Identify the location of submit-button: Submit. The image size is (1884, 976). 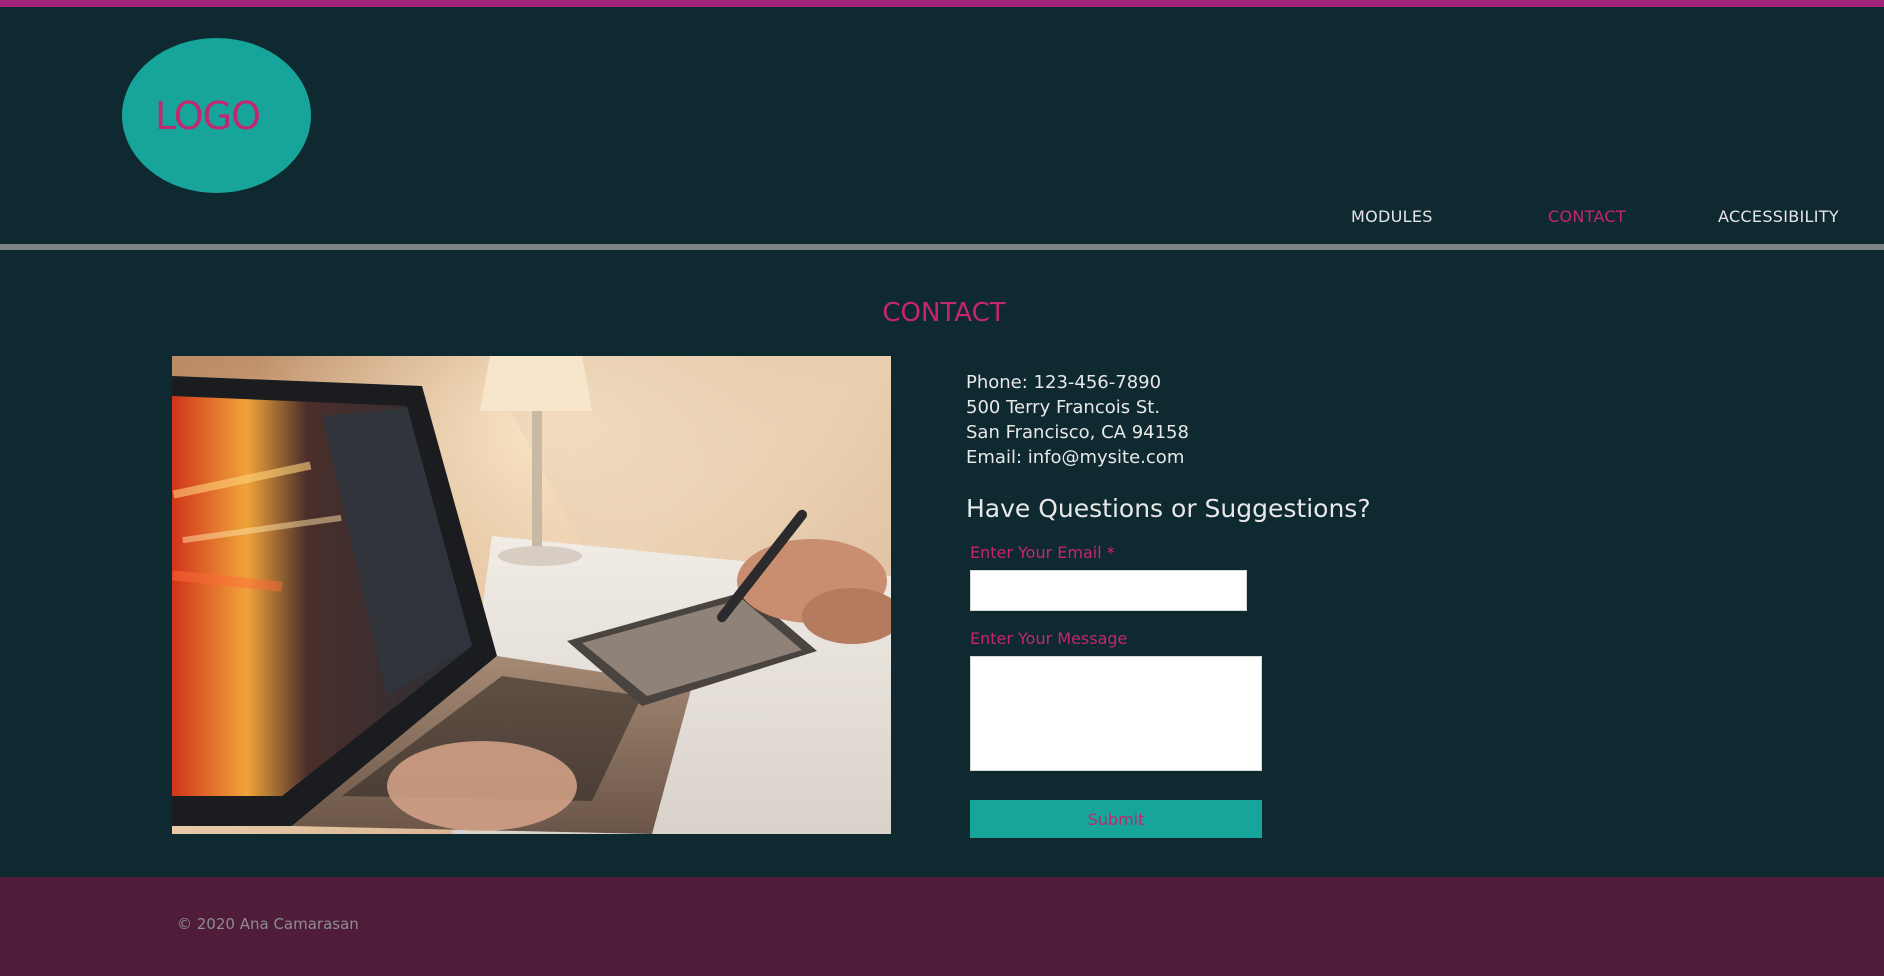
(1116, 819).